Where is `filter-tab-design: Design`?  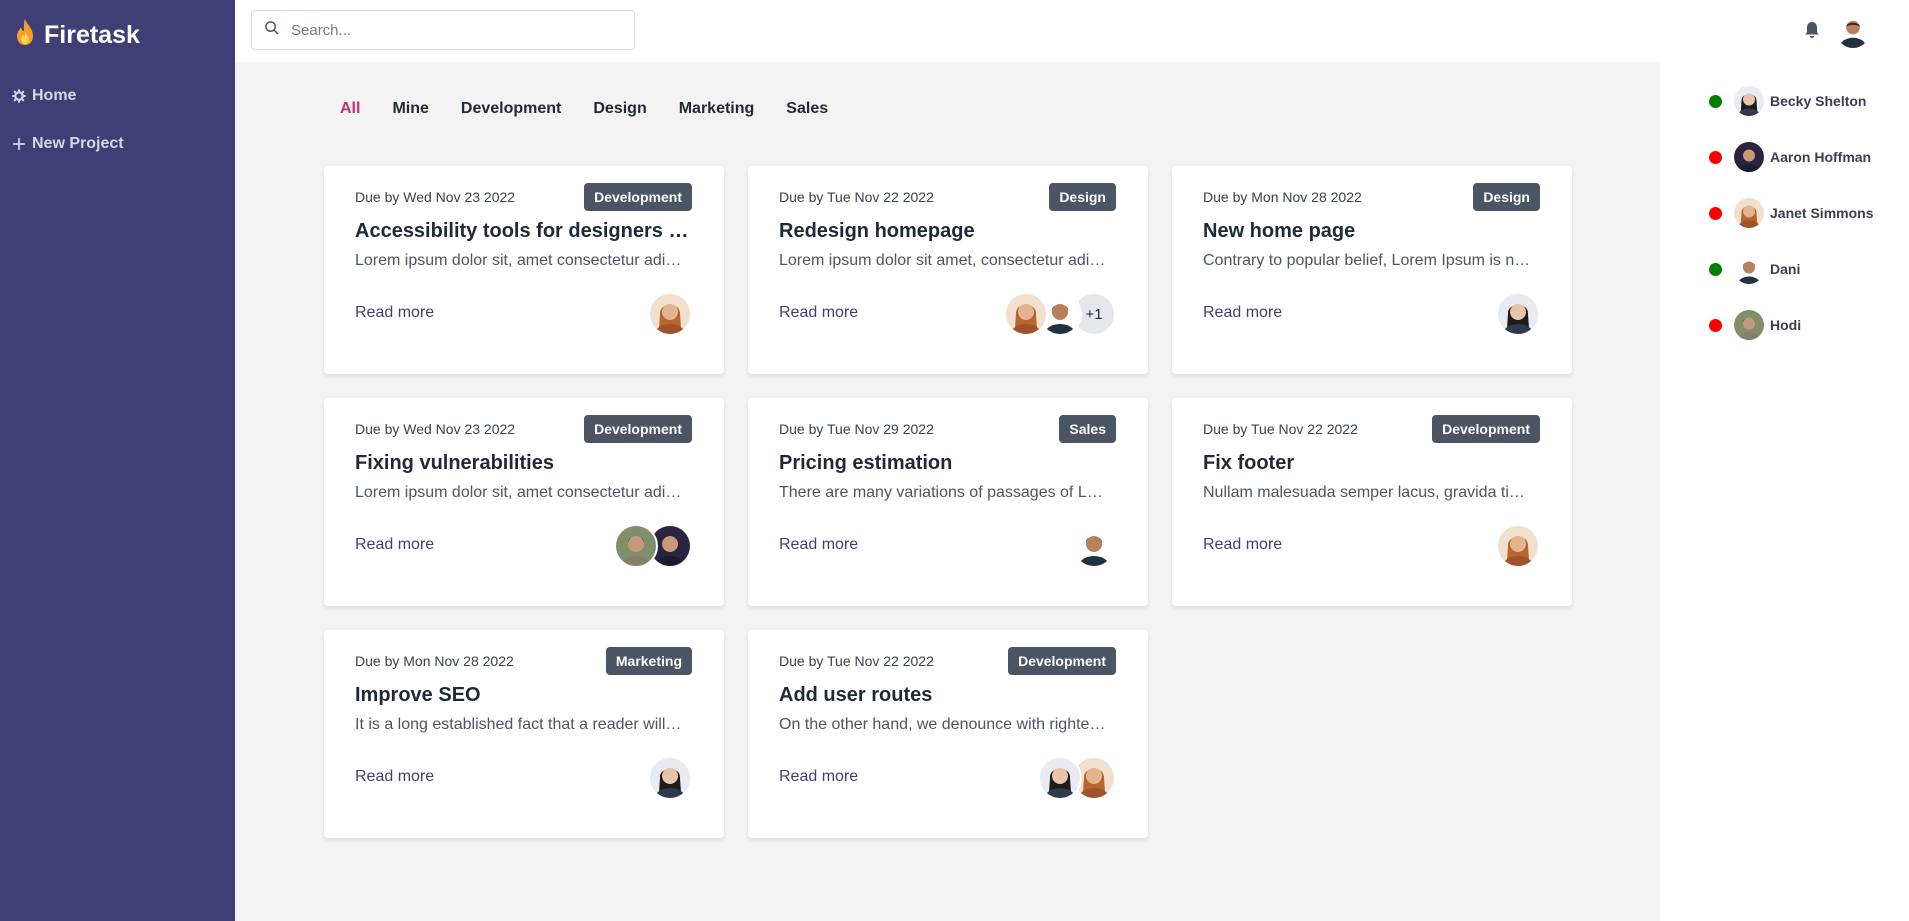 filter-tab-design: Design is located at coordinates (619, 109).